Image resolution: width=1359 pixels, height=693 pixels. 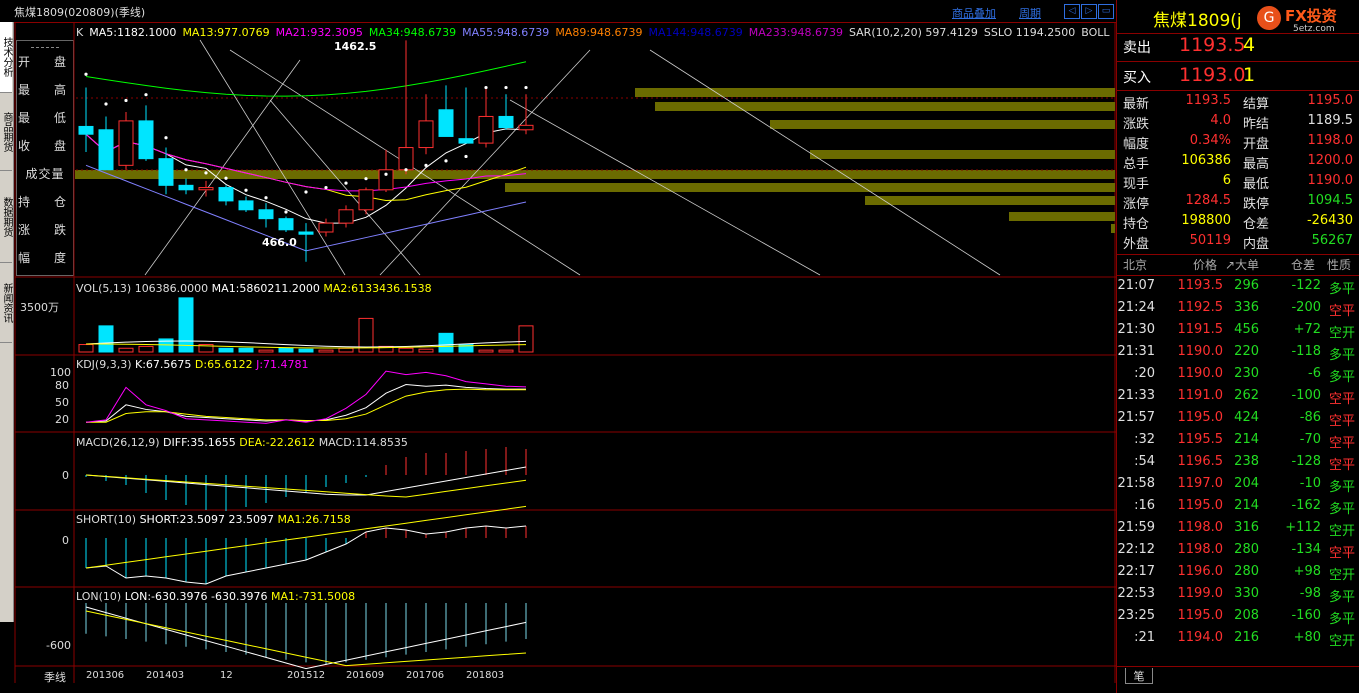 I want to click on tick-row: :20 1190.0 230 -6 多平, so click(x=1238, y=376).